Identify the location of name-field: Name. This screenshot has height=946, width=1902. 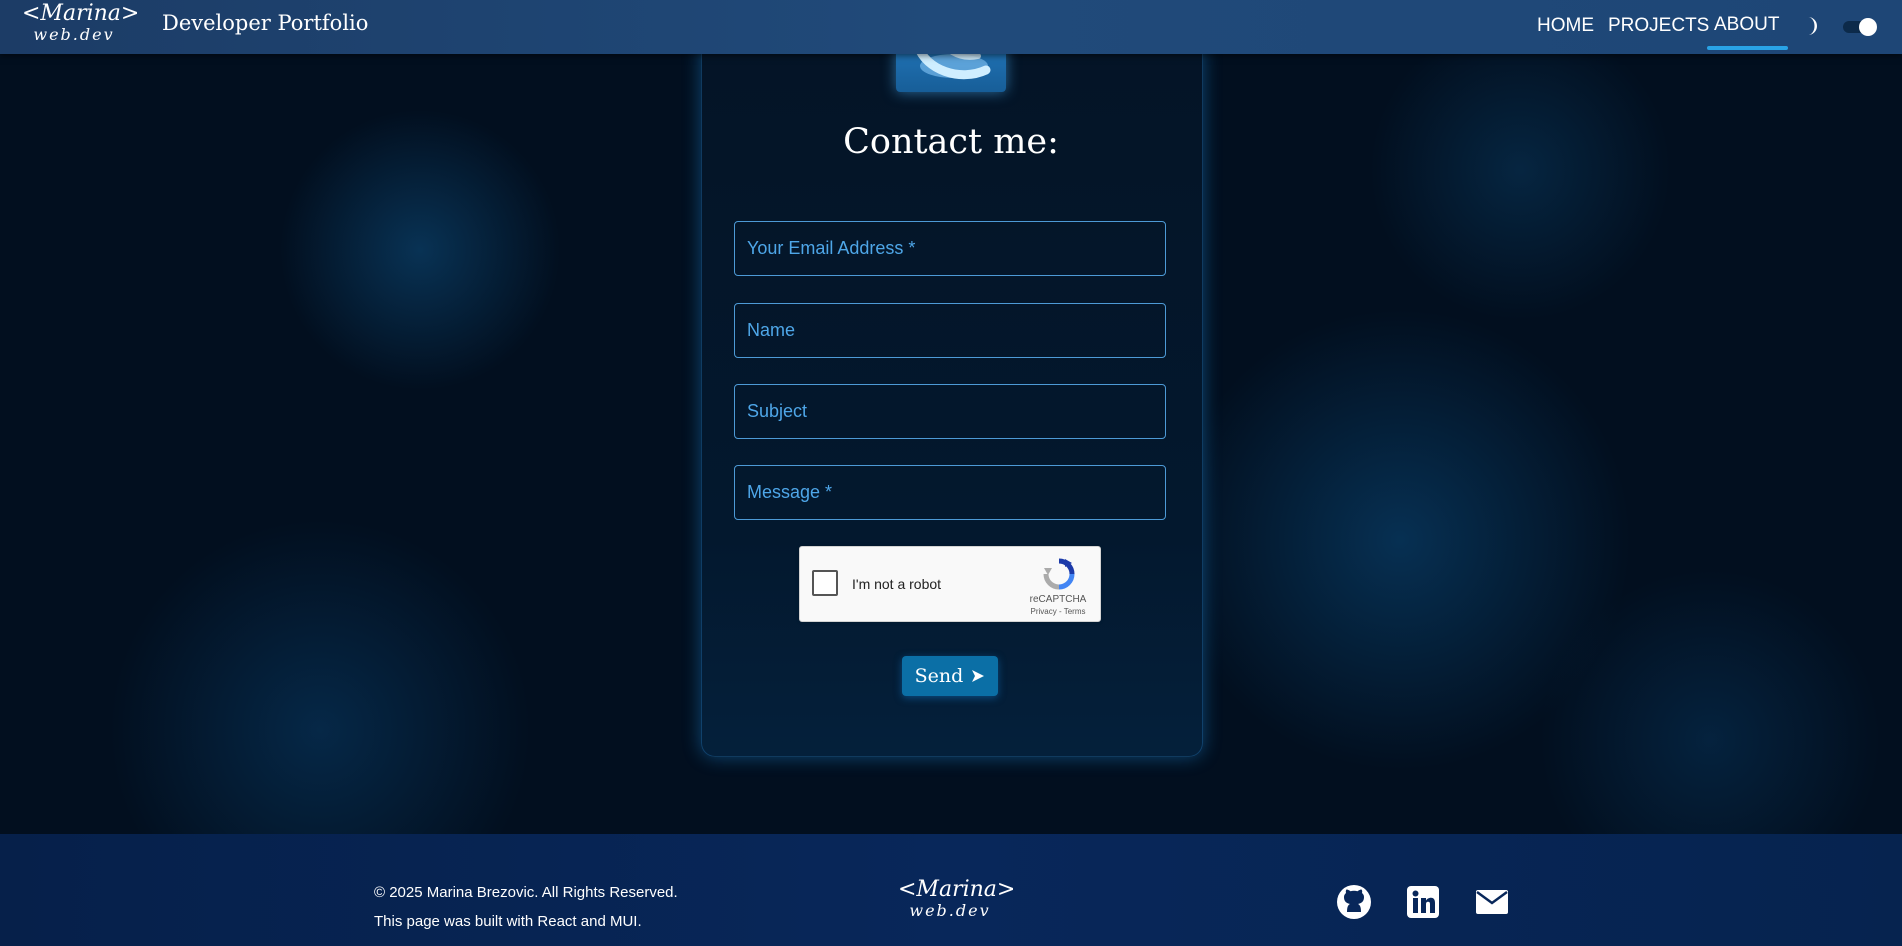
(950, 330).